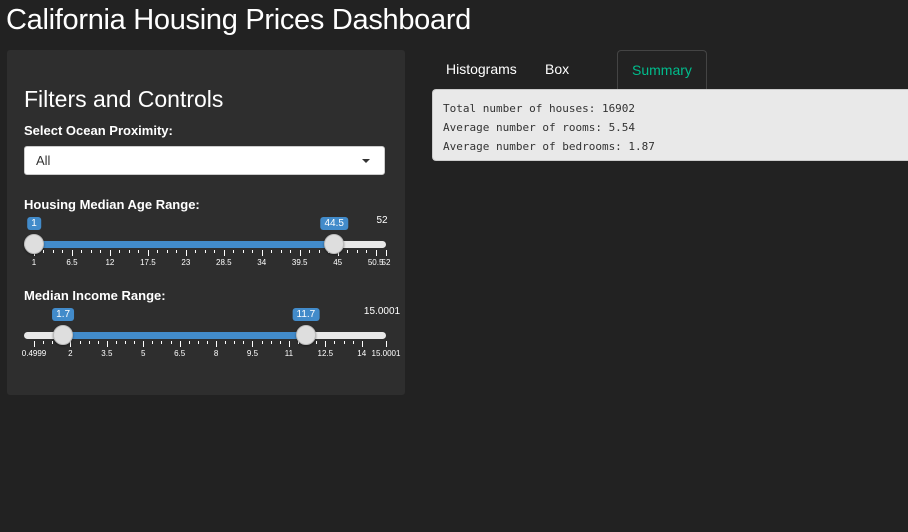 The width and height of the screenshot is (908, 532). I want to click on panel-heading: Filters and Controls, so click(124, 99).